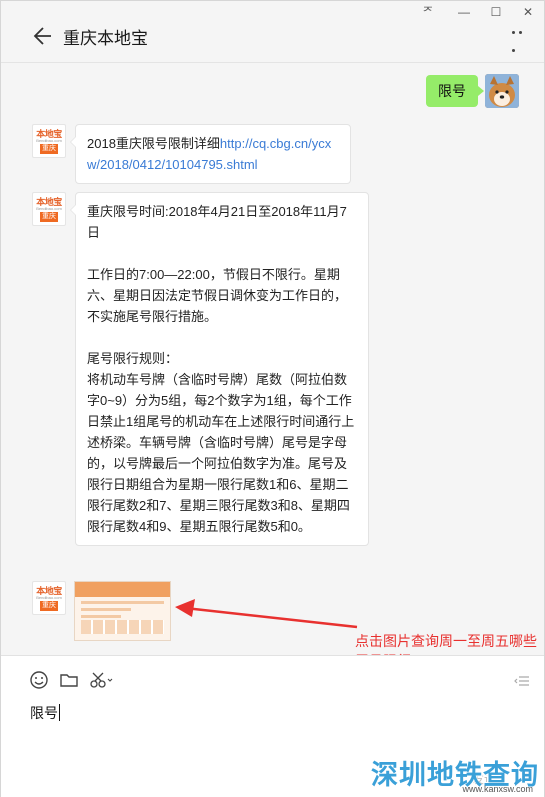 The width and height of the screenshot is (545, 797). What do you see at coordinates (272, 32) in the screenshot?
I see `title-bar: ᅎ — ☐ ✕ 重庆本地宝` at bounding box center [272, 32].